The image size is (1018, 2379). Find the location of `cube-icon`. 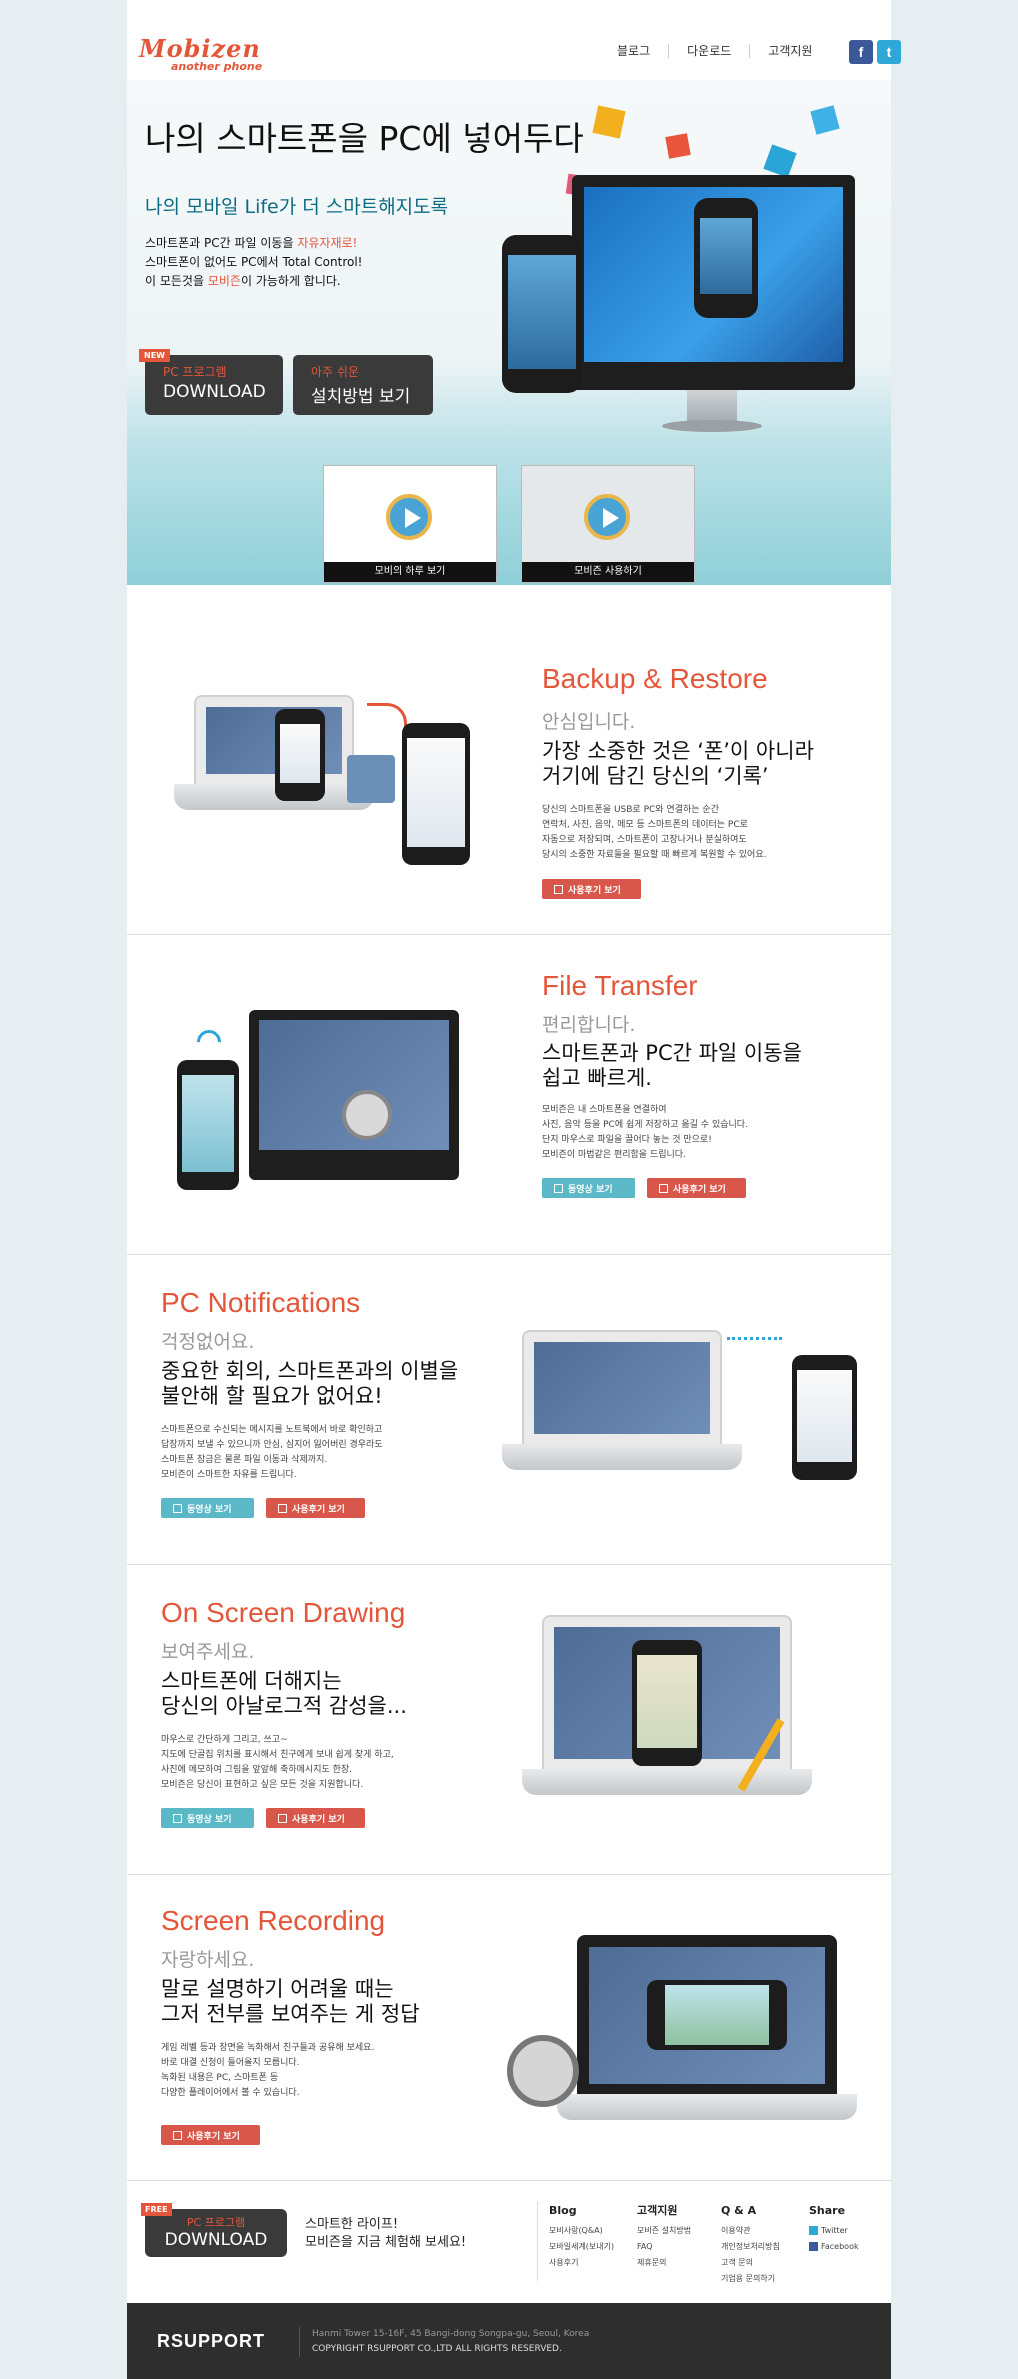

cube-icon is located at coordinates (609, 122).